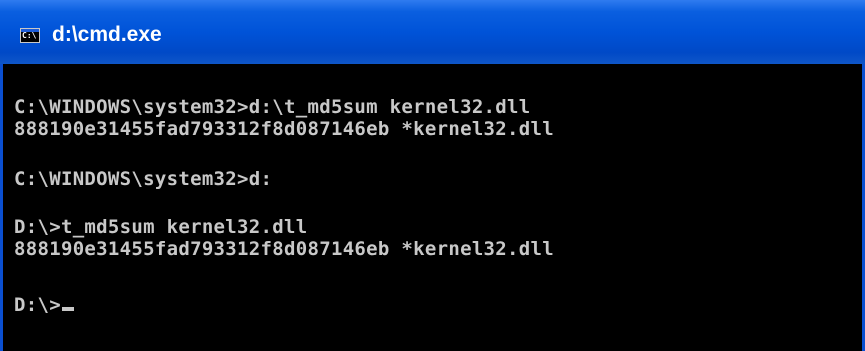  I want to click on console-line-6: D:\>t_md5sum kernel32.dll, so click(161, 227).